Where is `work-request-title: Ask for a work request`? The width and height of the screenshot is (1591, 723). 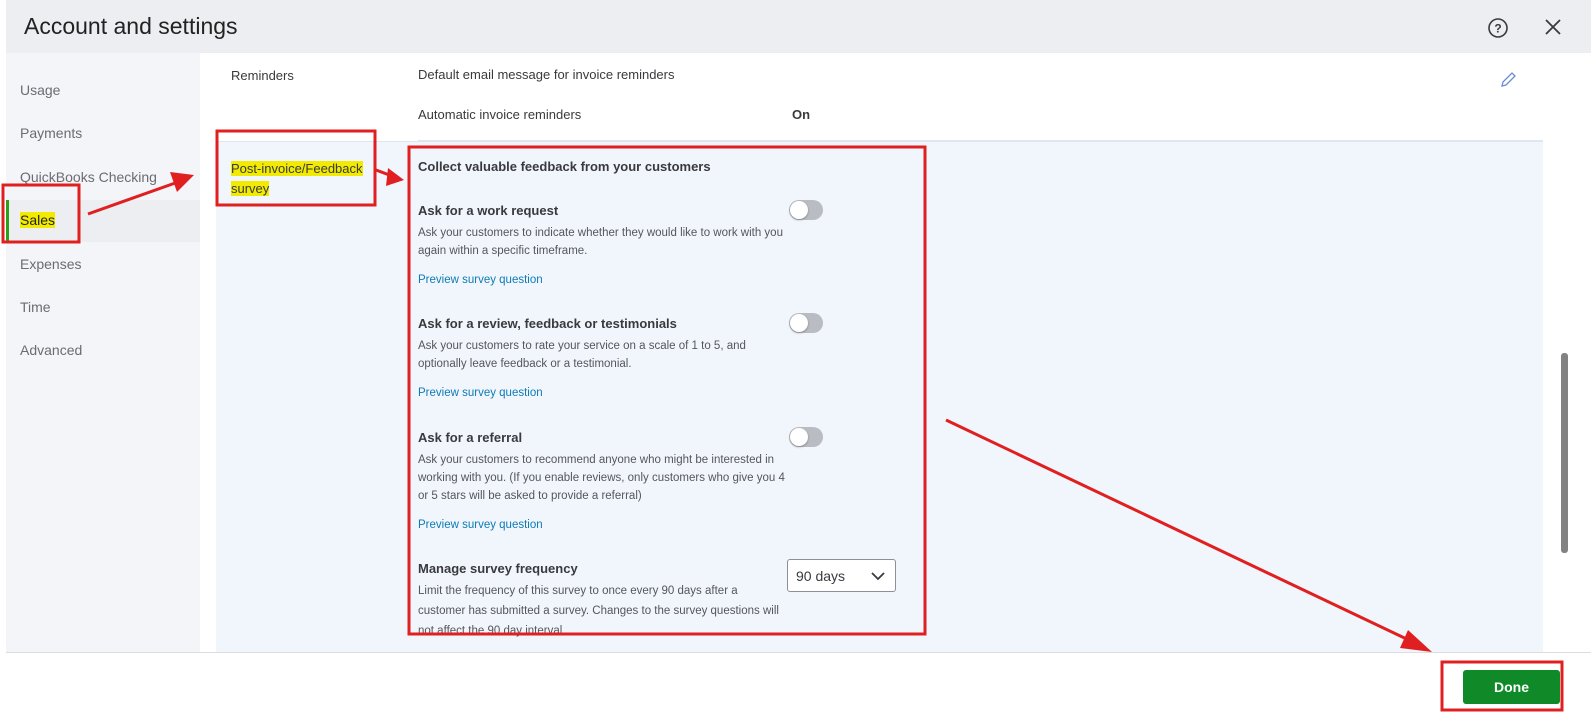 work-request-title: Ask for a work request is located at coordinates (488, 210).